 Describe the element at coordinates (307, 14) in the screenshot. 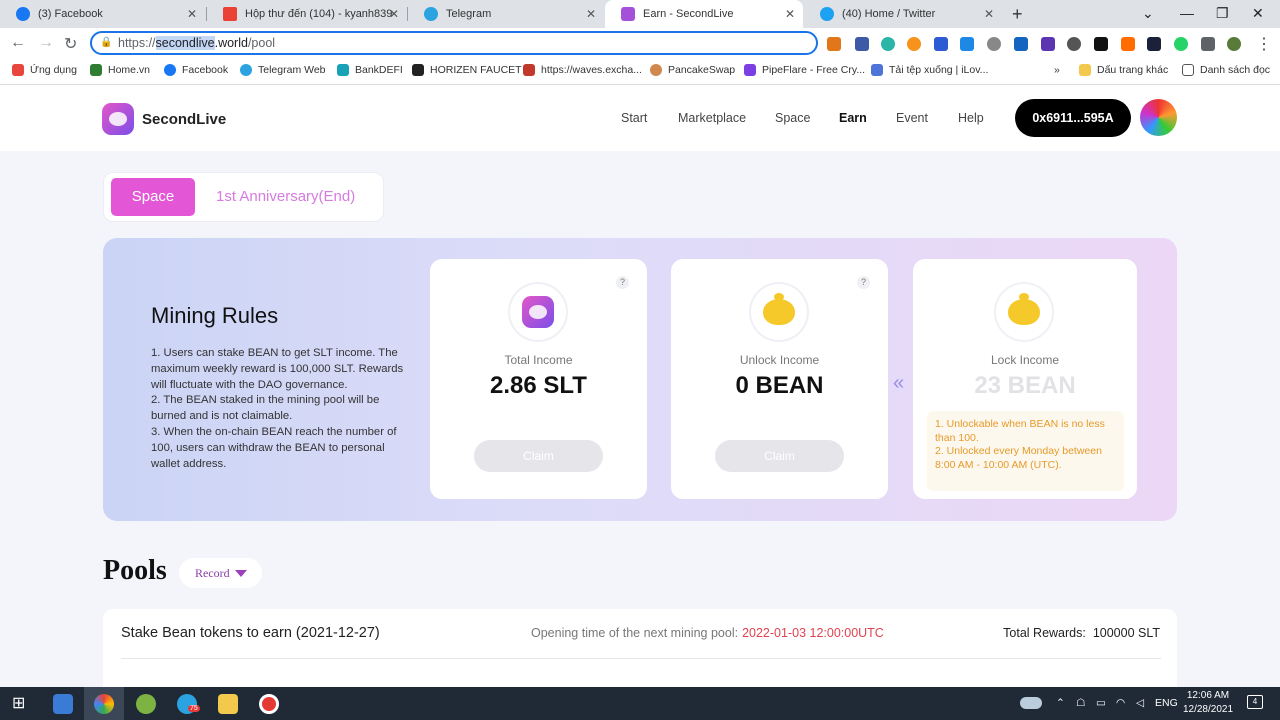

I see `tab-gmail: Hộp thư đến (104) - kyanh83900 ✕` at that location.